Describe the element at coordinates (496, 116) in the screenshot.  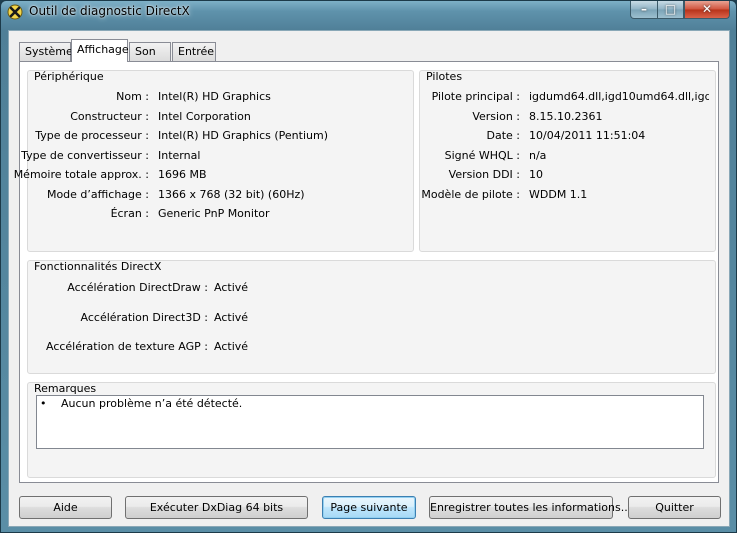
I see `driver-version-label: Version :` at that location.